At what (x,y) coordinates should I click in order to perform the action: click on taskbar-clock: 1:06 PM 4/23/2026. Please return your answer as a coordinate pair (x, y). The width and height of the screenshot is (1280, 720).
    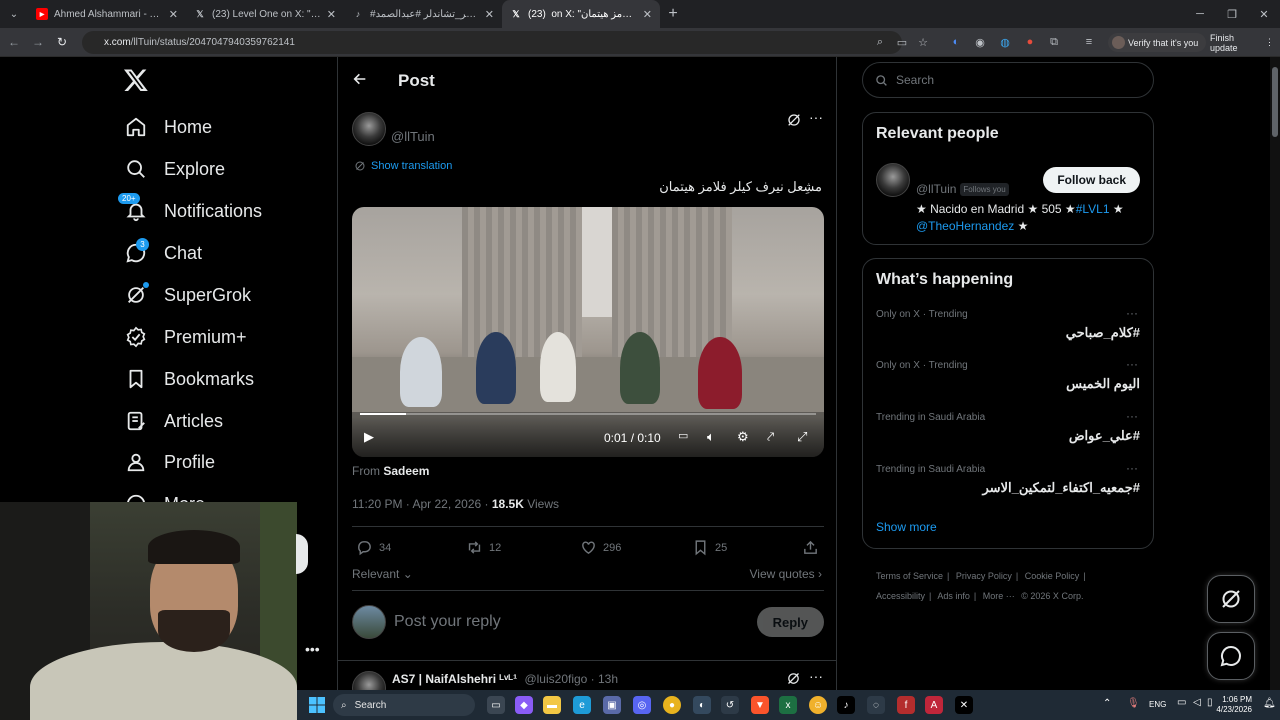
    Looking at the image, I should click on (1234, 705).